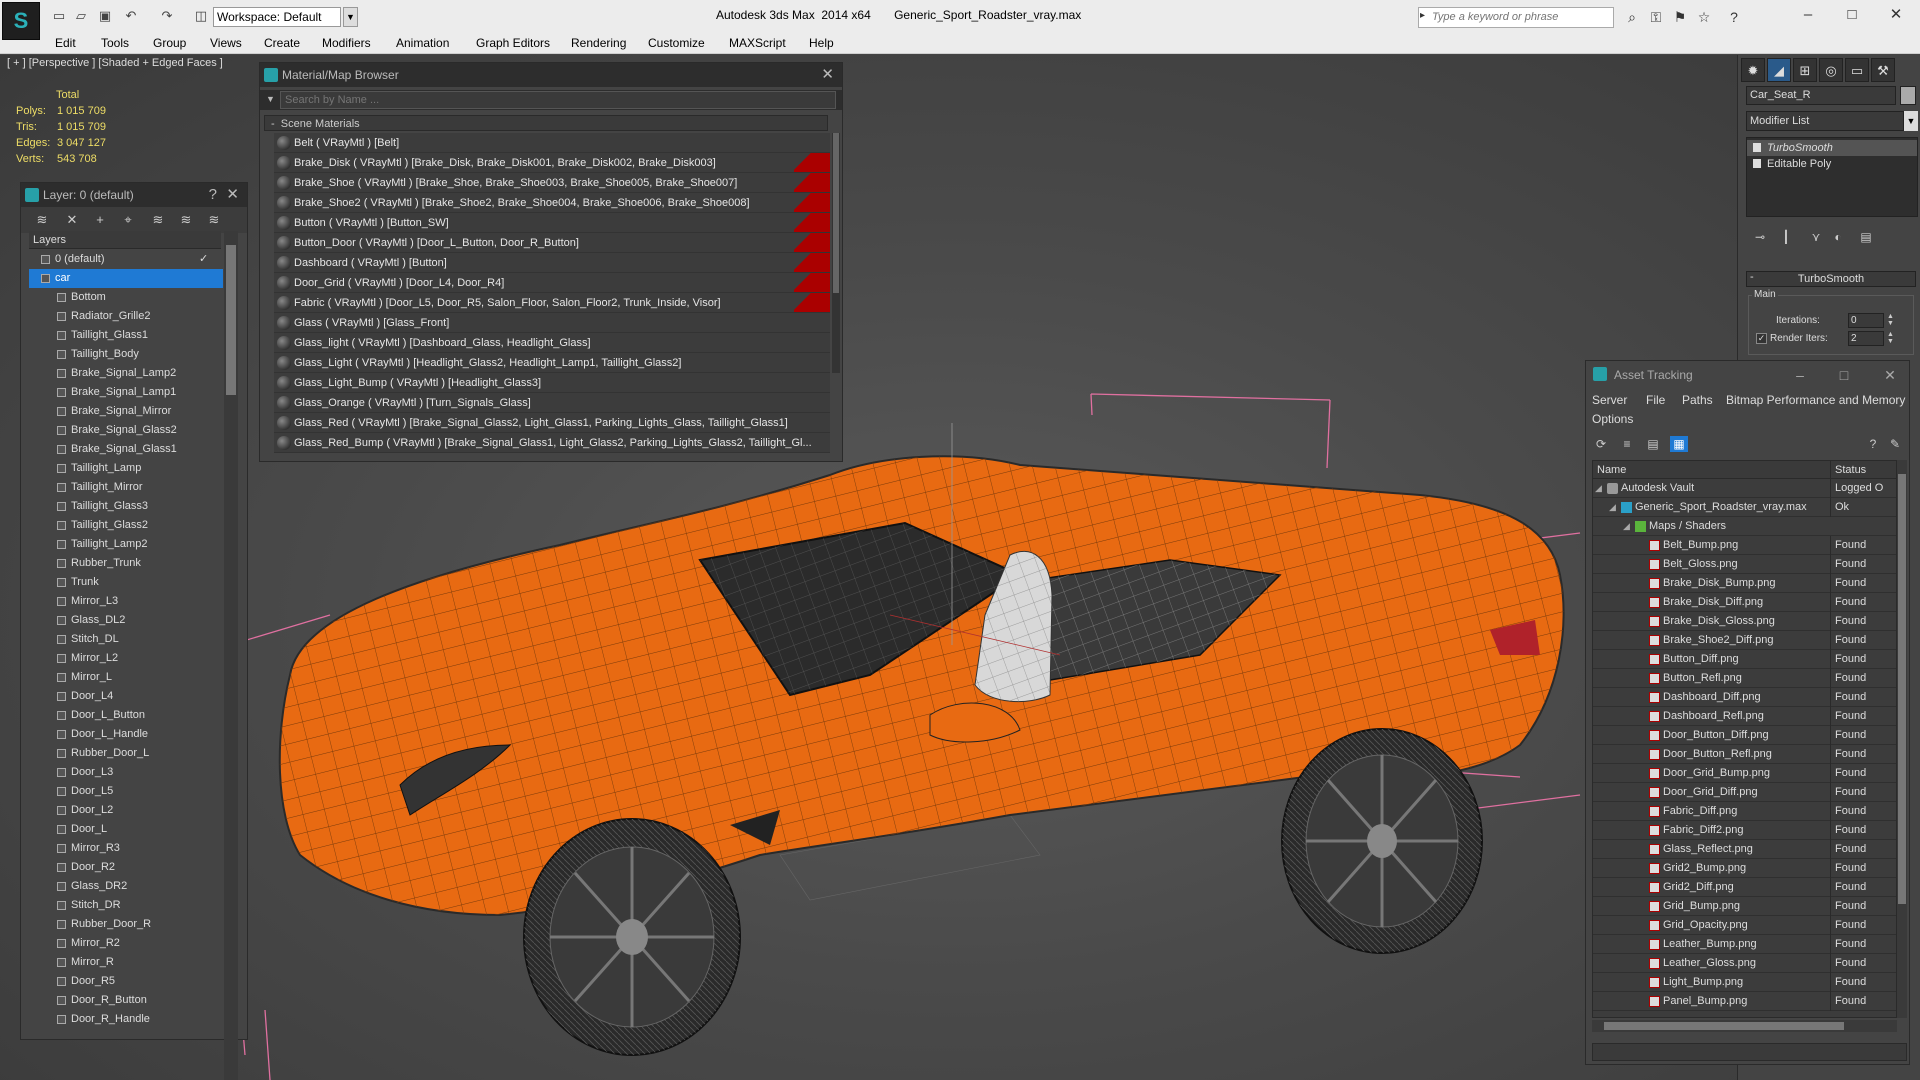 This screenshot has width=1920, height=1080. Describe the element at coordinates (42, 220) in the screenshot. I see `create-layer-icon: ≋` at that location.